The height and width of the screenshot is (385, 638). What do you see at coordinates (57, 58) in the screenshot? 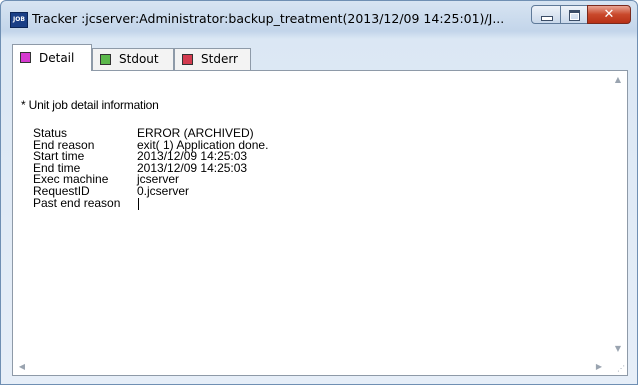
I see `tab-label: Detail` at bounding box center [57, 58].